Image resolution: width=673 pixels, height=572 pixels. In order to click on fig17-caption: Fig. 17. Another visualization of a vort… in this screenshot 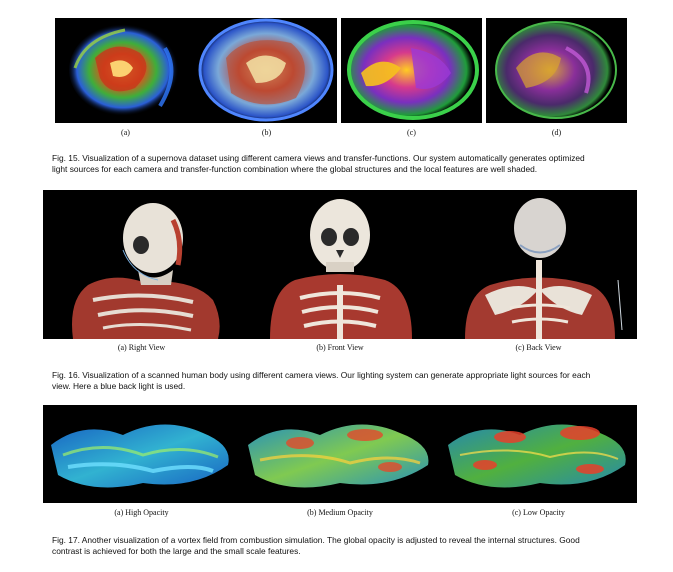, I will do `click(352, 545)`.